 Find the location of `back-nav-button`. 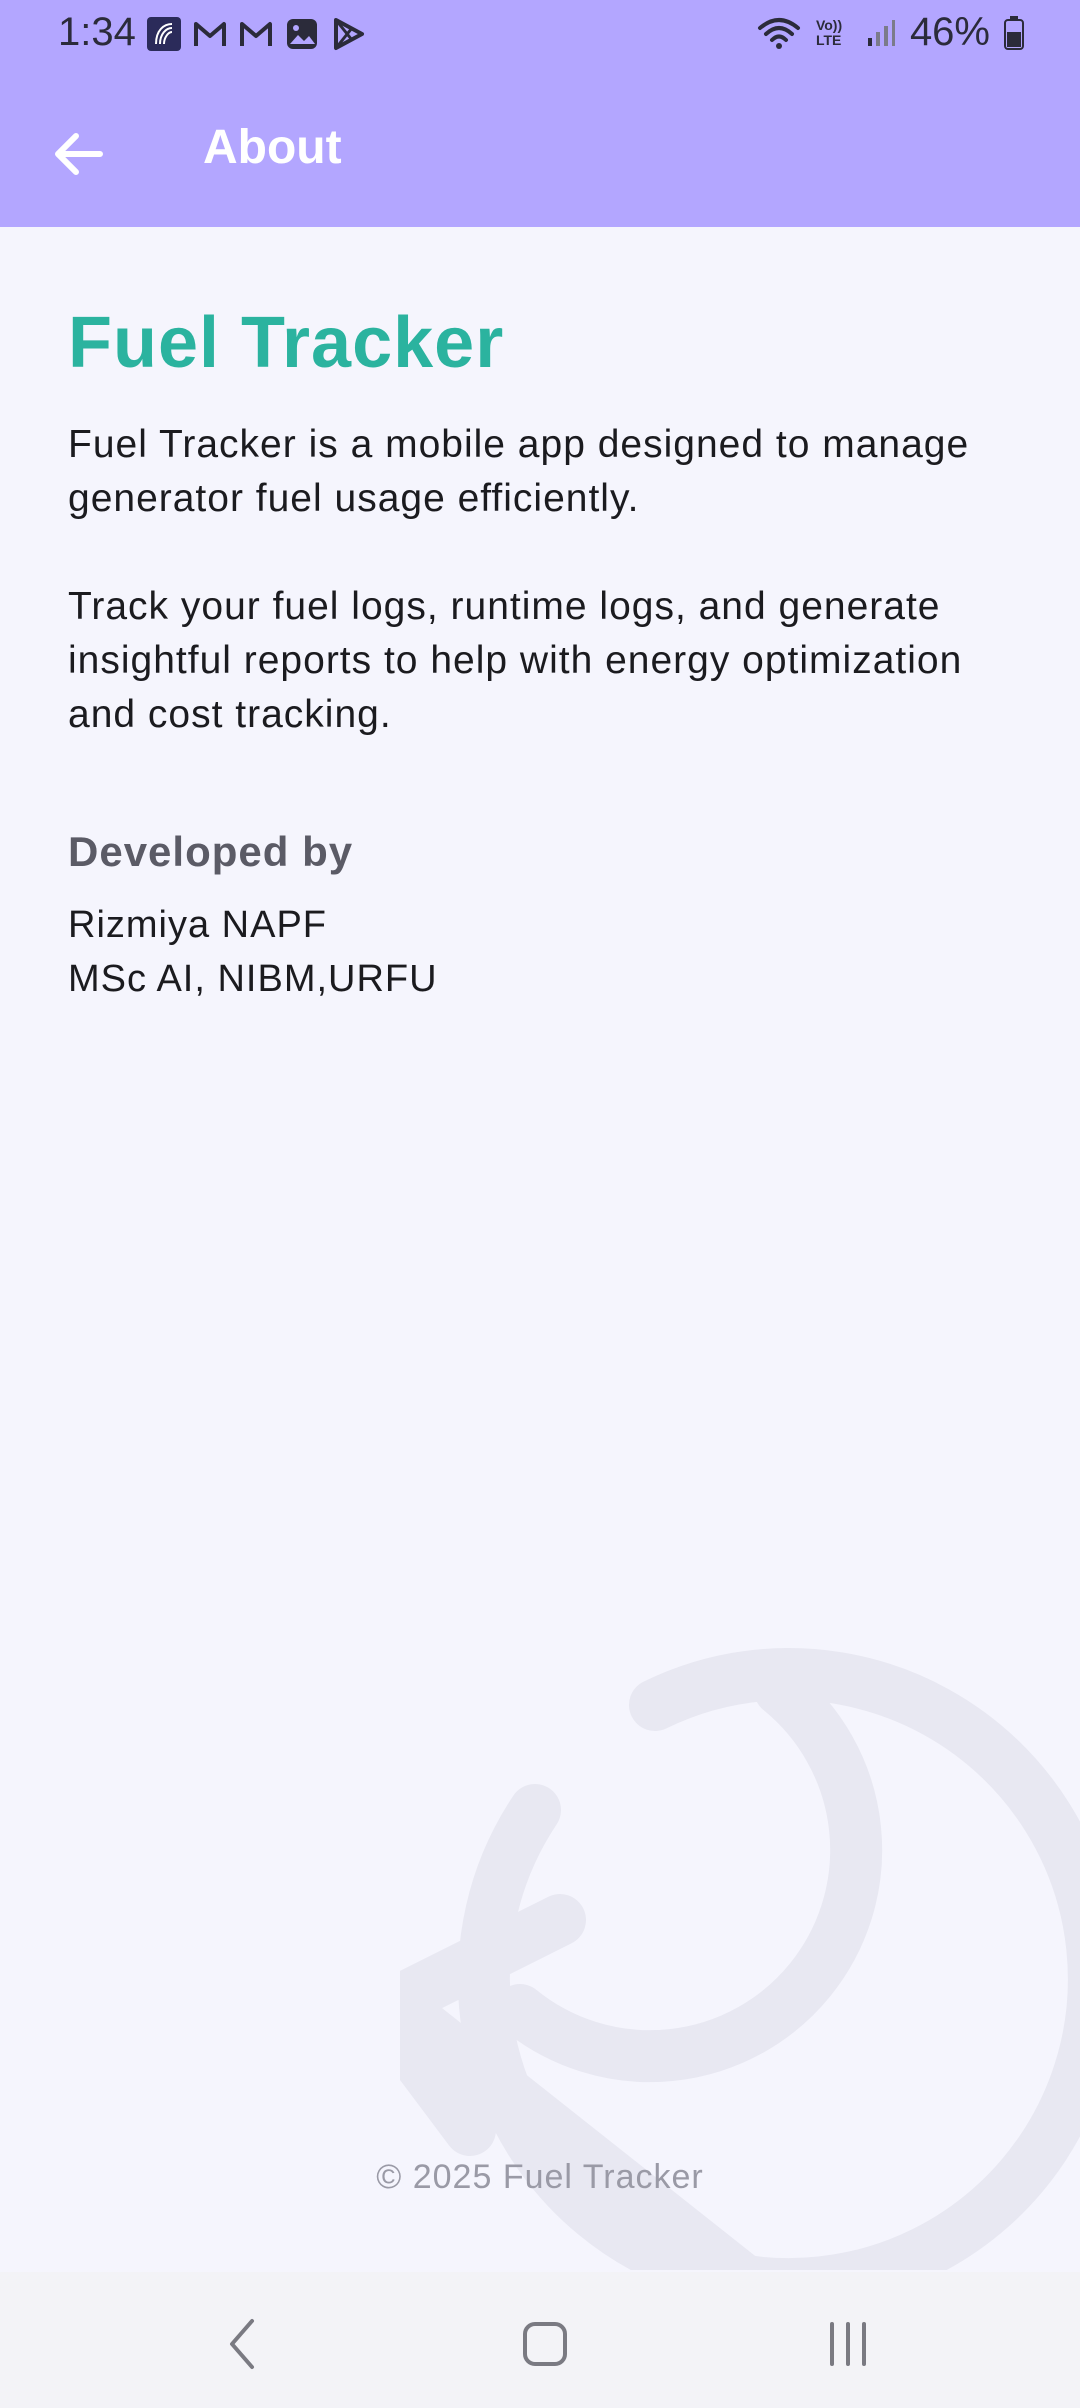

back-nav-button is located at coordinates (244, 2344).